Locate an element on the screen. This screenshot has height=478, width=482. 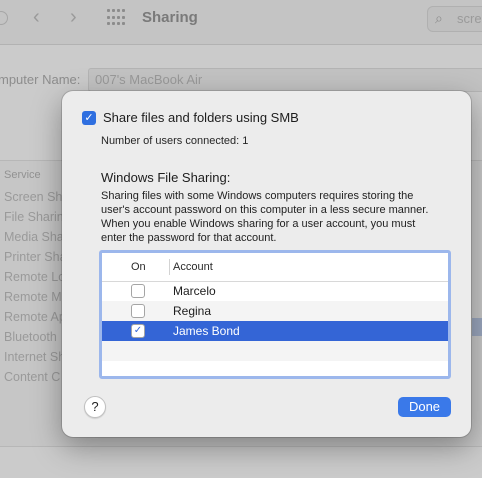
users-connected-text: Number of users connected: 1 is located at coordinates (175, 141).